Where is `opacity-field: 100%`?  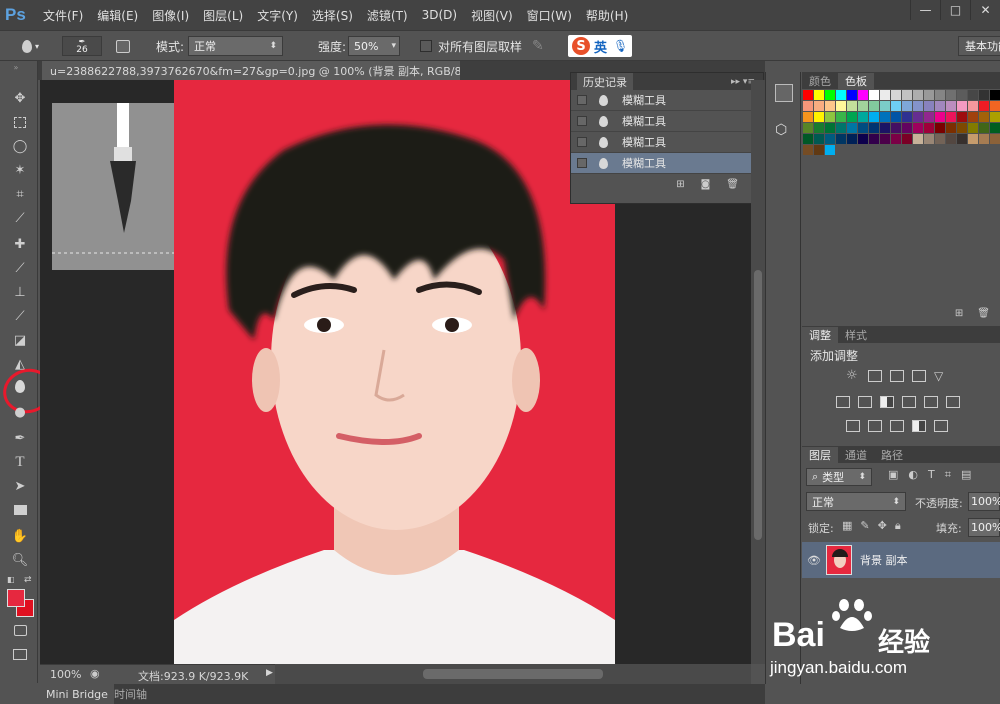
opacity-field: 100% is located at coordinates (984, 501).